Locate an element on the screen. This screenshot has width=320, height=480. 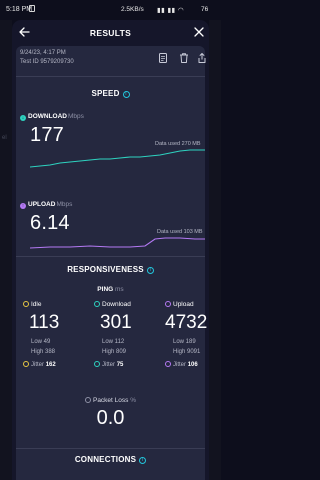
background-text: el is located at coordinates (4, 138).